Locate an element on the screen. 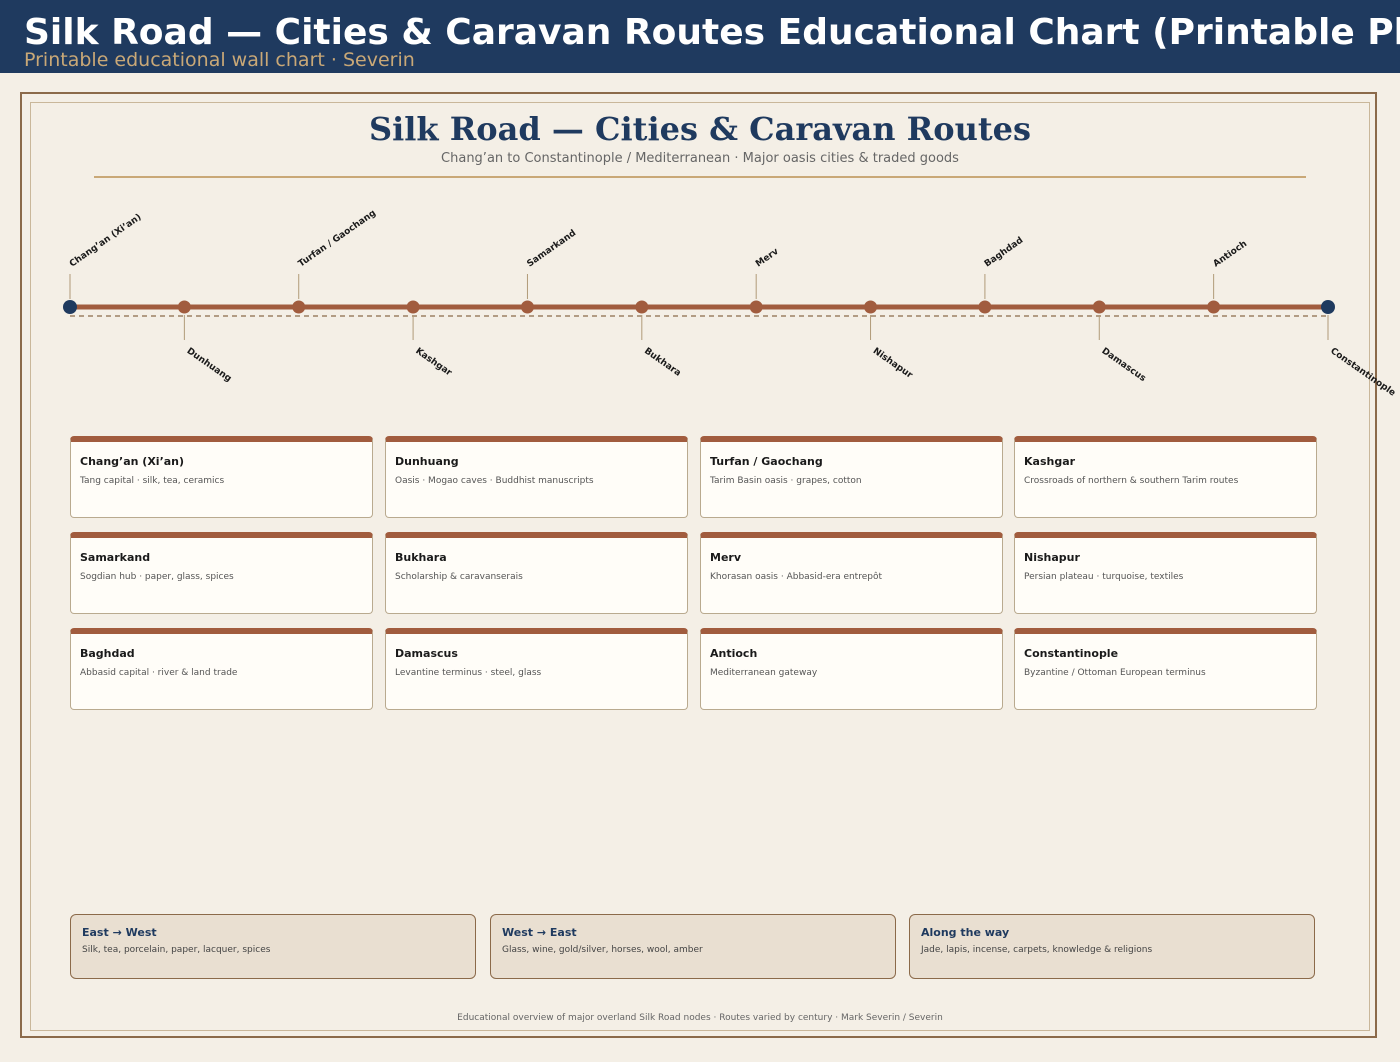 This screenshot has height=1062, width=1400. city-label: Damascus is located at coordinates (1124, 365).